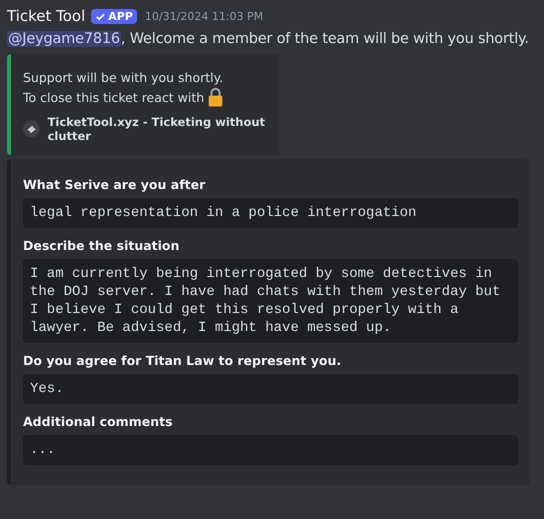 The height and width of the screenshot is (519, 544). What do you see at coordinates (182, 360) in the screenshot?
I see `field-name: Do you agree for Titan Law to represent you.` at bounding box center [182, 360].